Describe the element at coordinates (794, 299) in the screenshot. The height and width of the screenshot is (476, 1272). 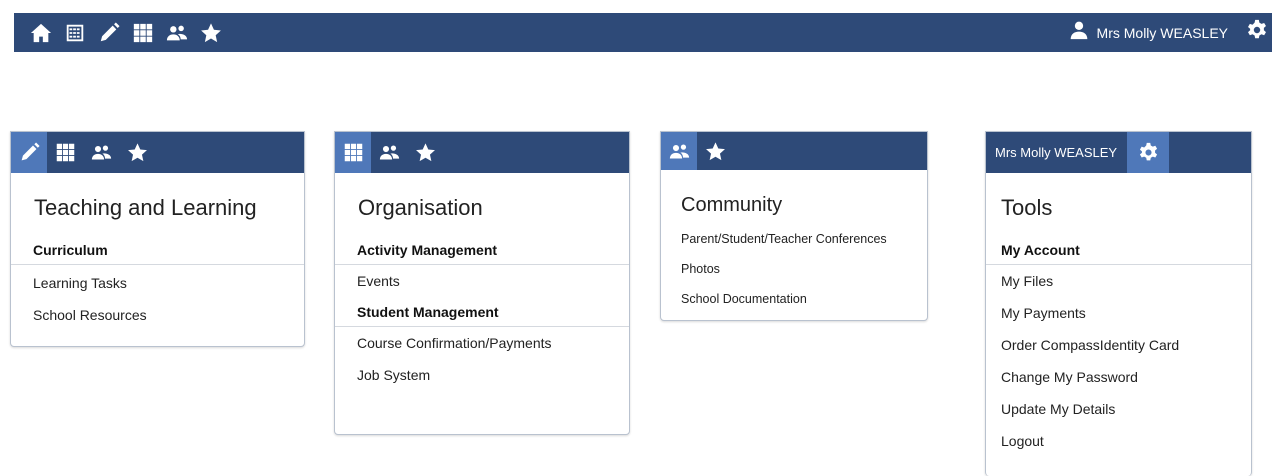
I see `menu-item-school-documentation: School Documentation` at that location.